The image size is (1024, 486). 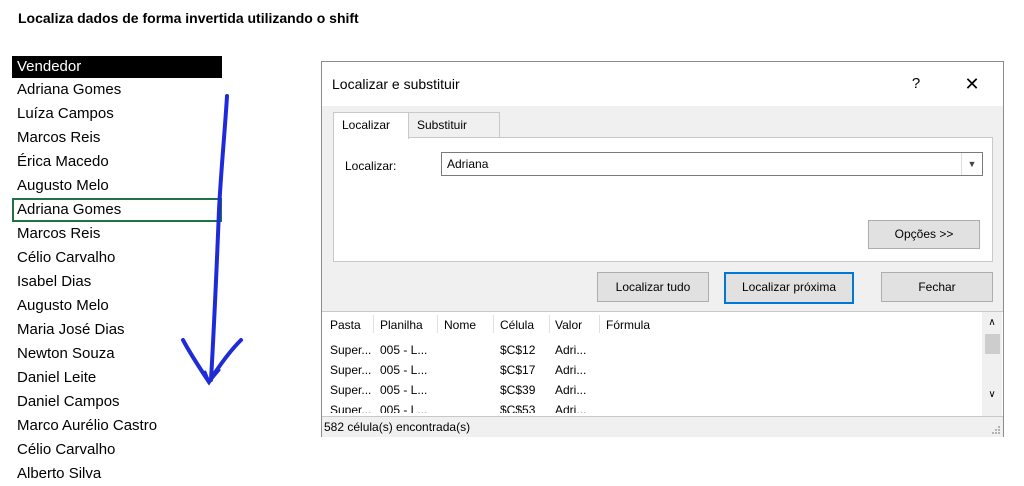 What do you see at coordinates (401, 325) in the screenshot?
I see `results-column-header: Planilha` at bounding box center [401, 325].